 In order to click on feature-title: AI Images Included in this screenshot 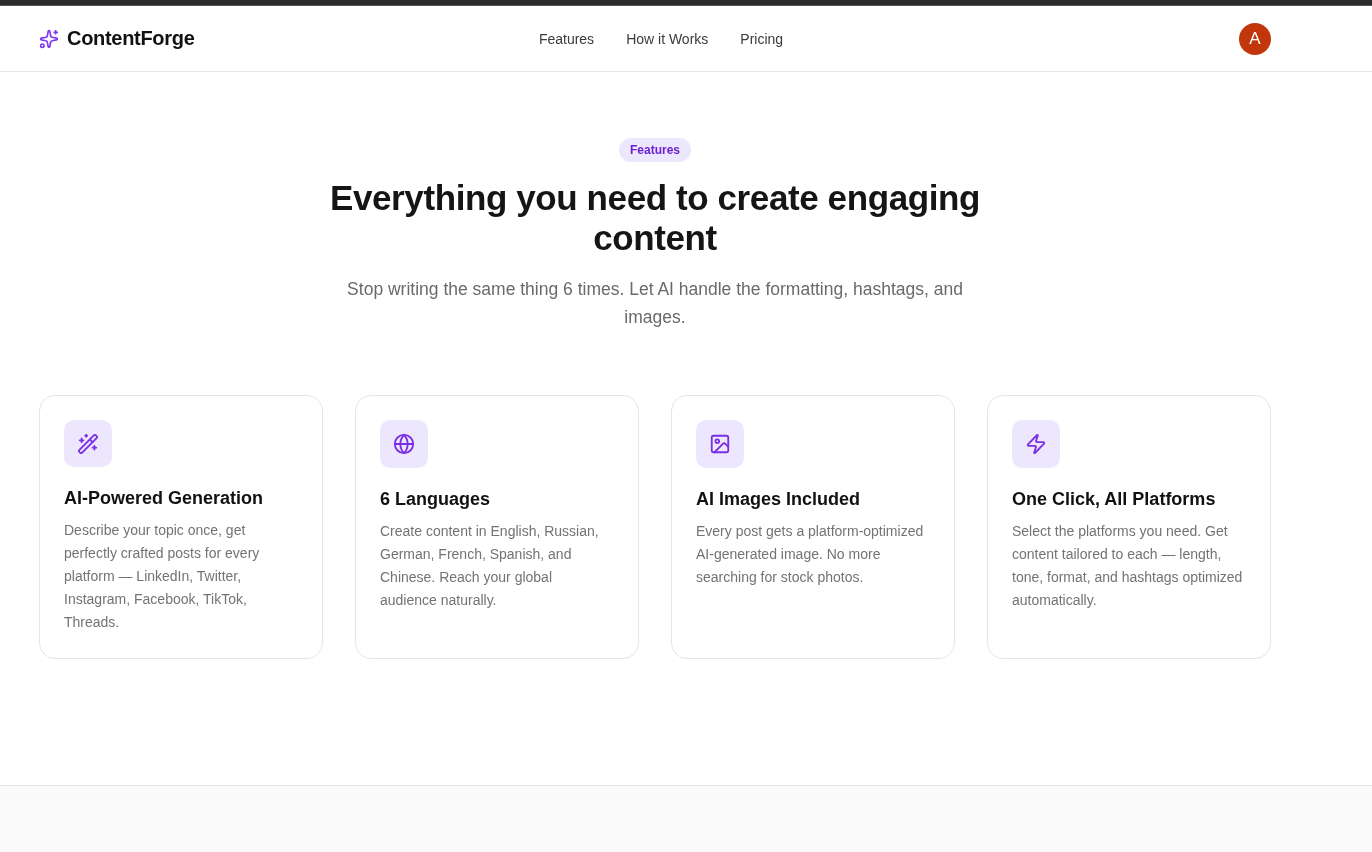, I will do `click(778, 499)`.